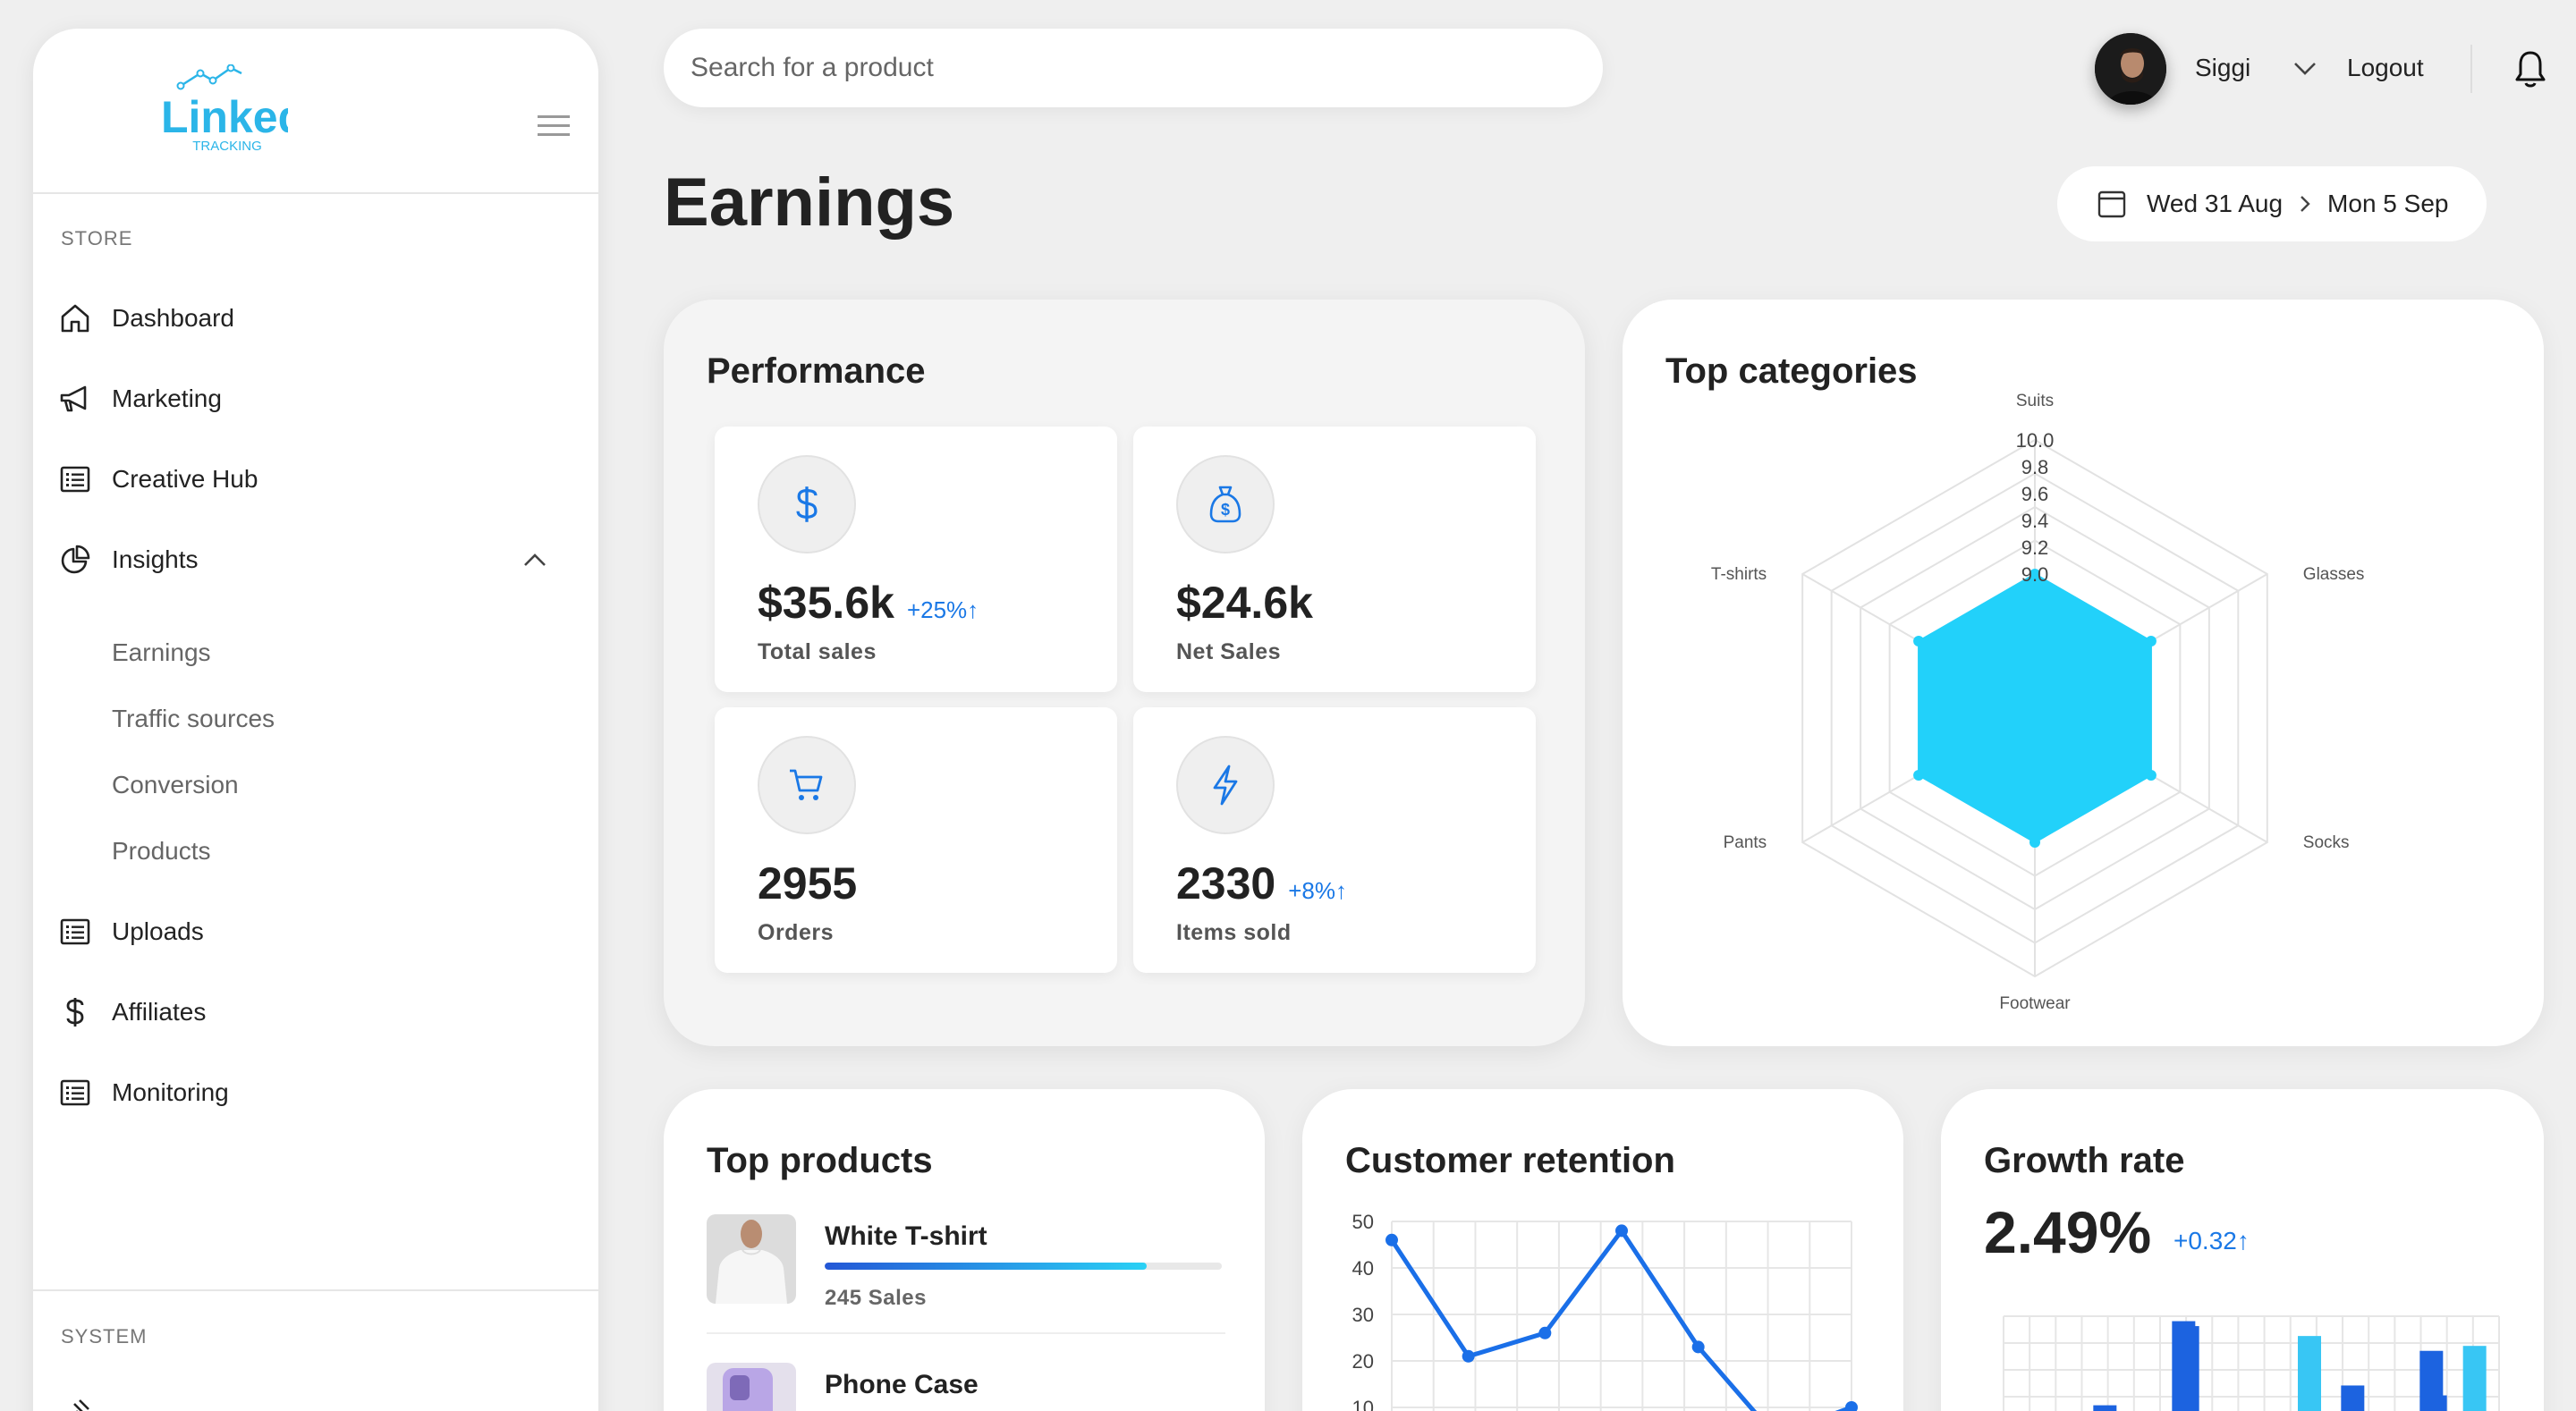  Describe the element at coordinates (1334, 840) in the screenshot. I see `stat-card-items-sold: 2330 +8%↑ Items sold` at that location.